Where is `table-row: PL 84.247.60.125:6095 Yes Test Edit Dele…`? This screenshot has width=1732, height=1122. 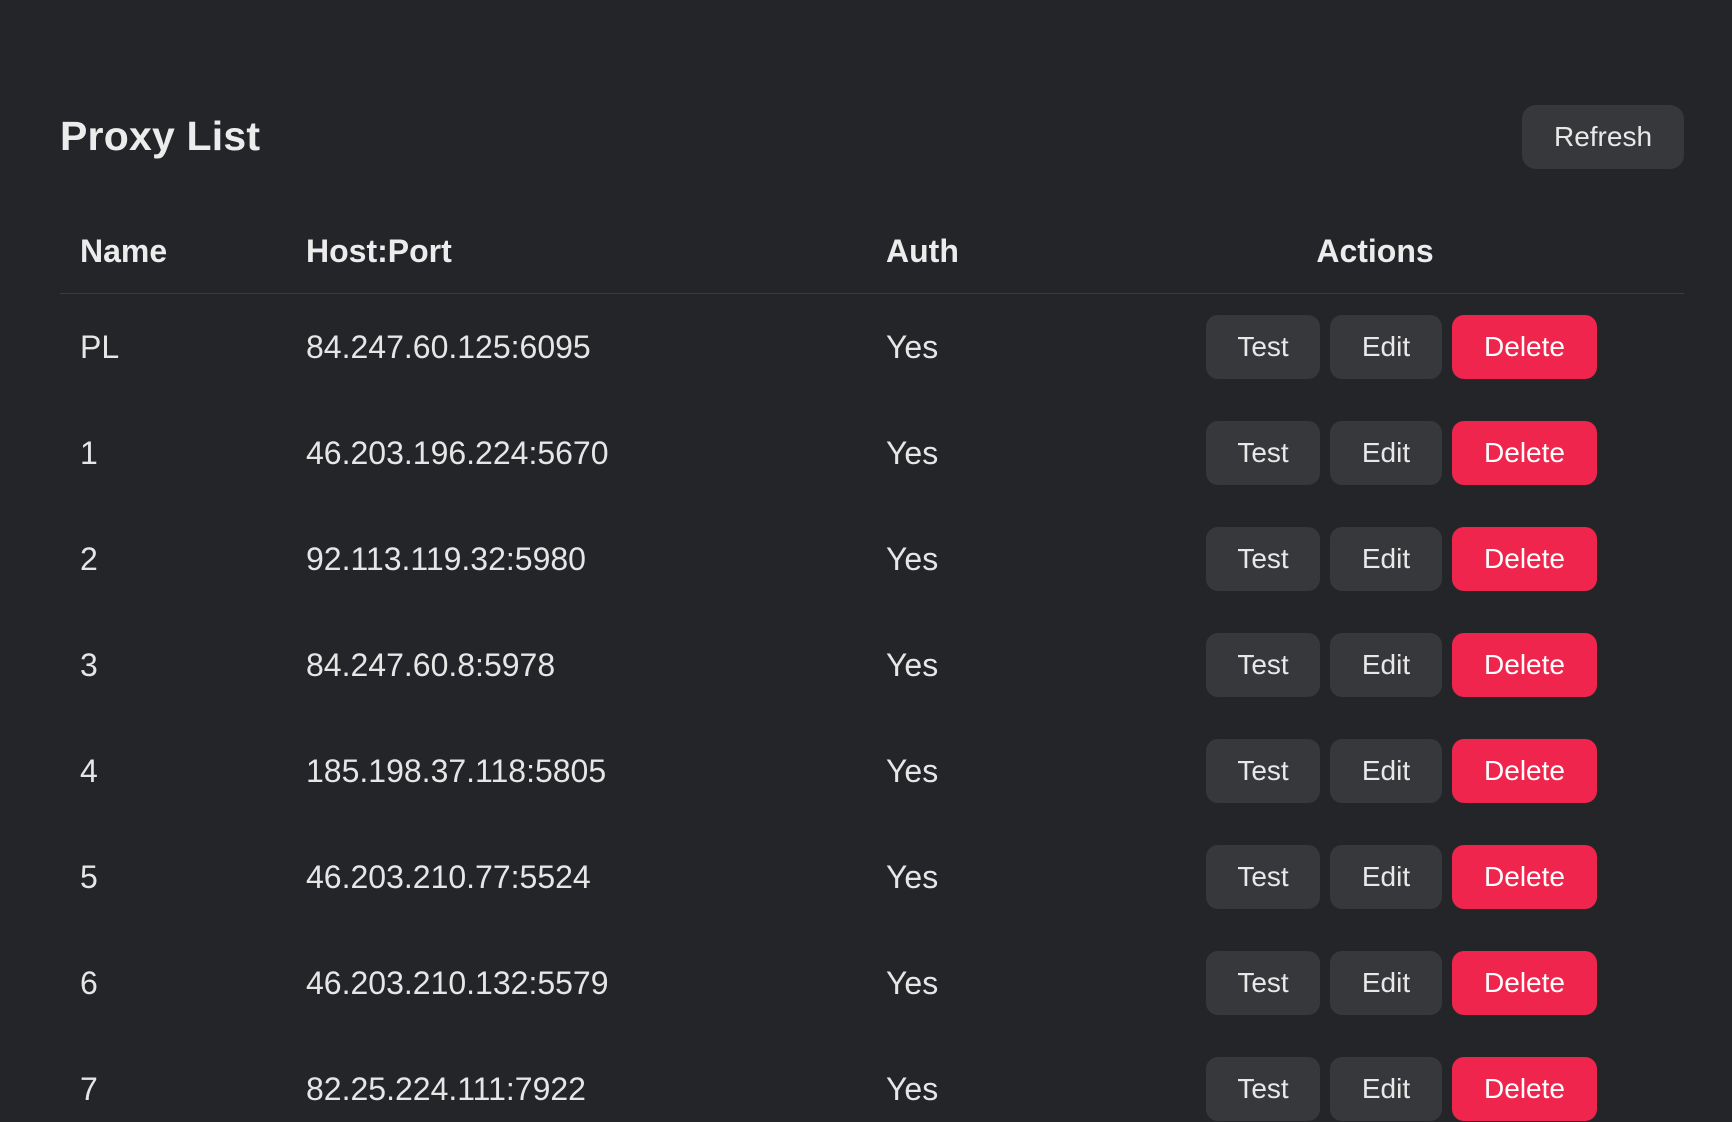
table-row: PL 84.247.60.125:6095 Yes Test Edit Dele… is located at coordinates (872, 347).